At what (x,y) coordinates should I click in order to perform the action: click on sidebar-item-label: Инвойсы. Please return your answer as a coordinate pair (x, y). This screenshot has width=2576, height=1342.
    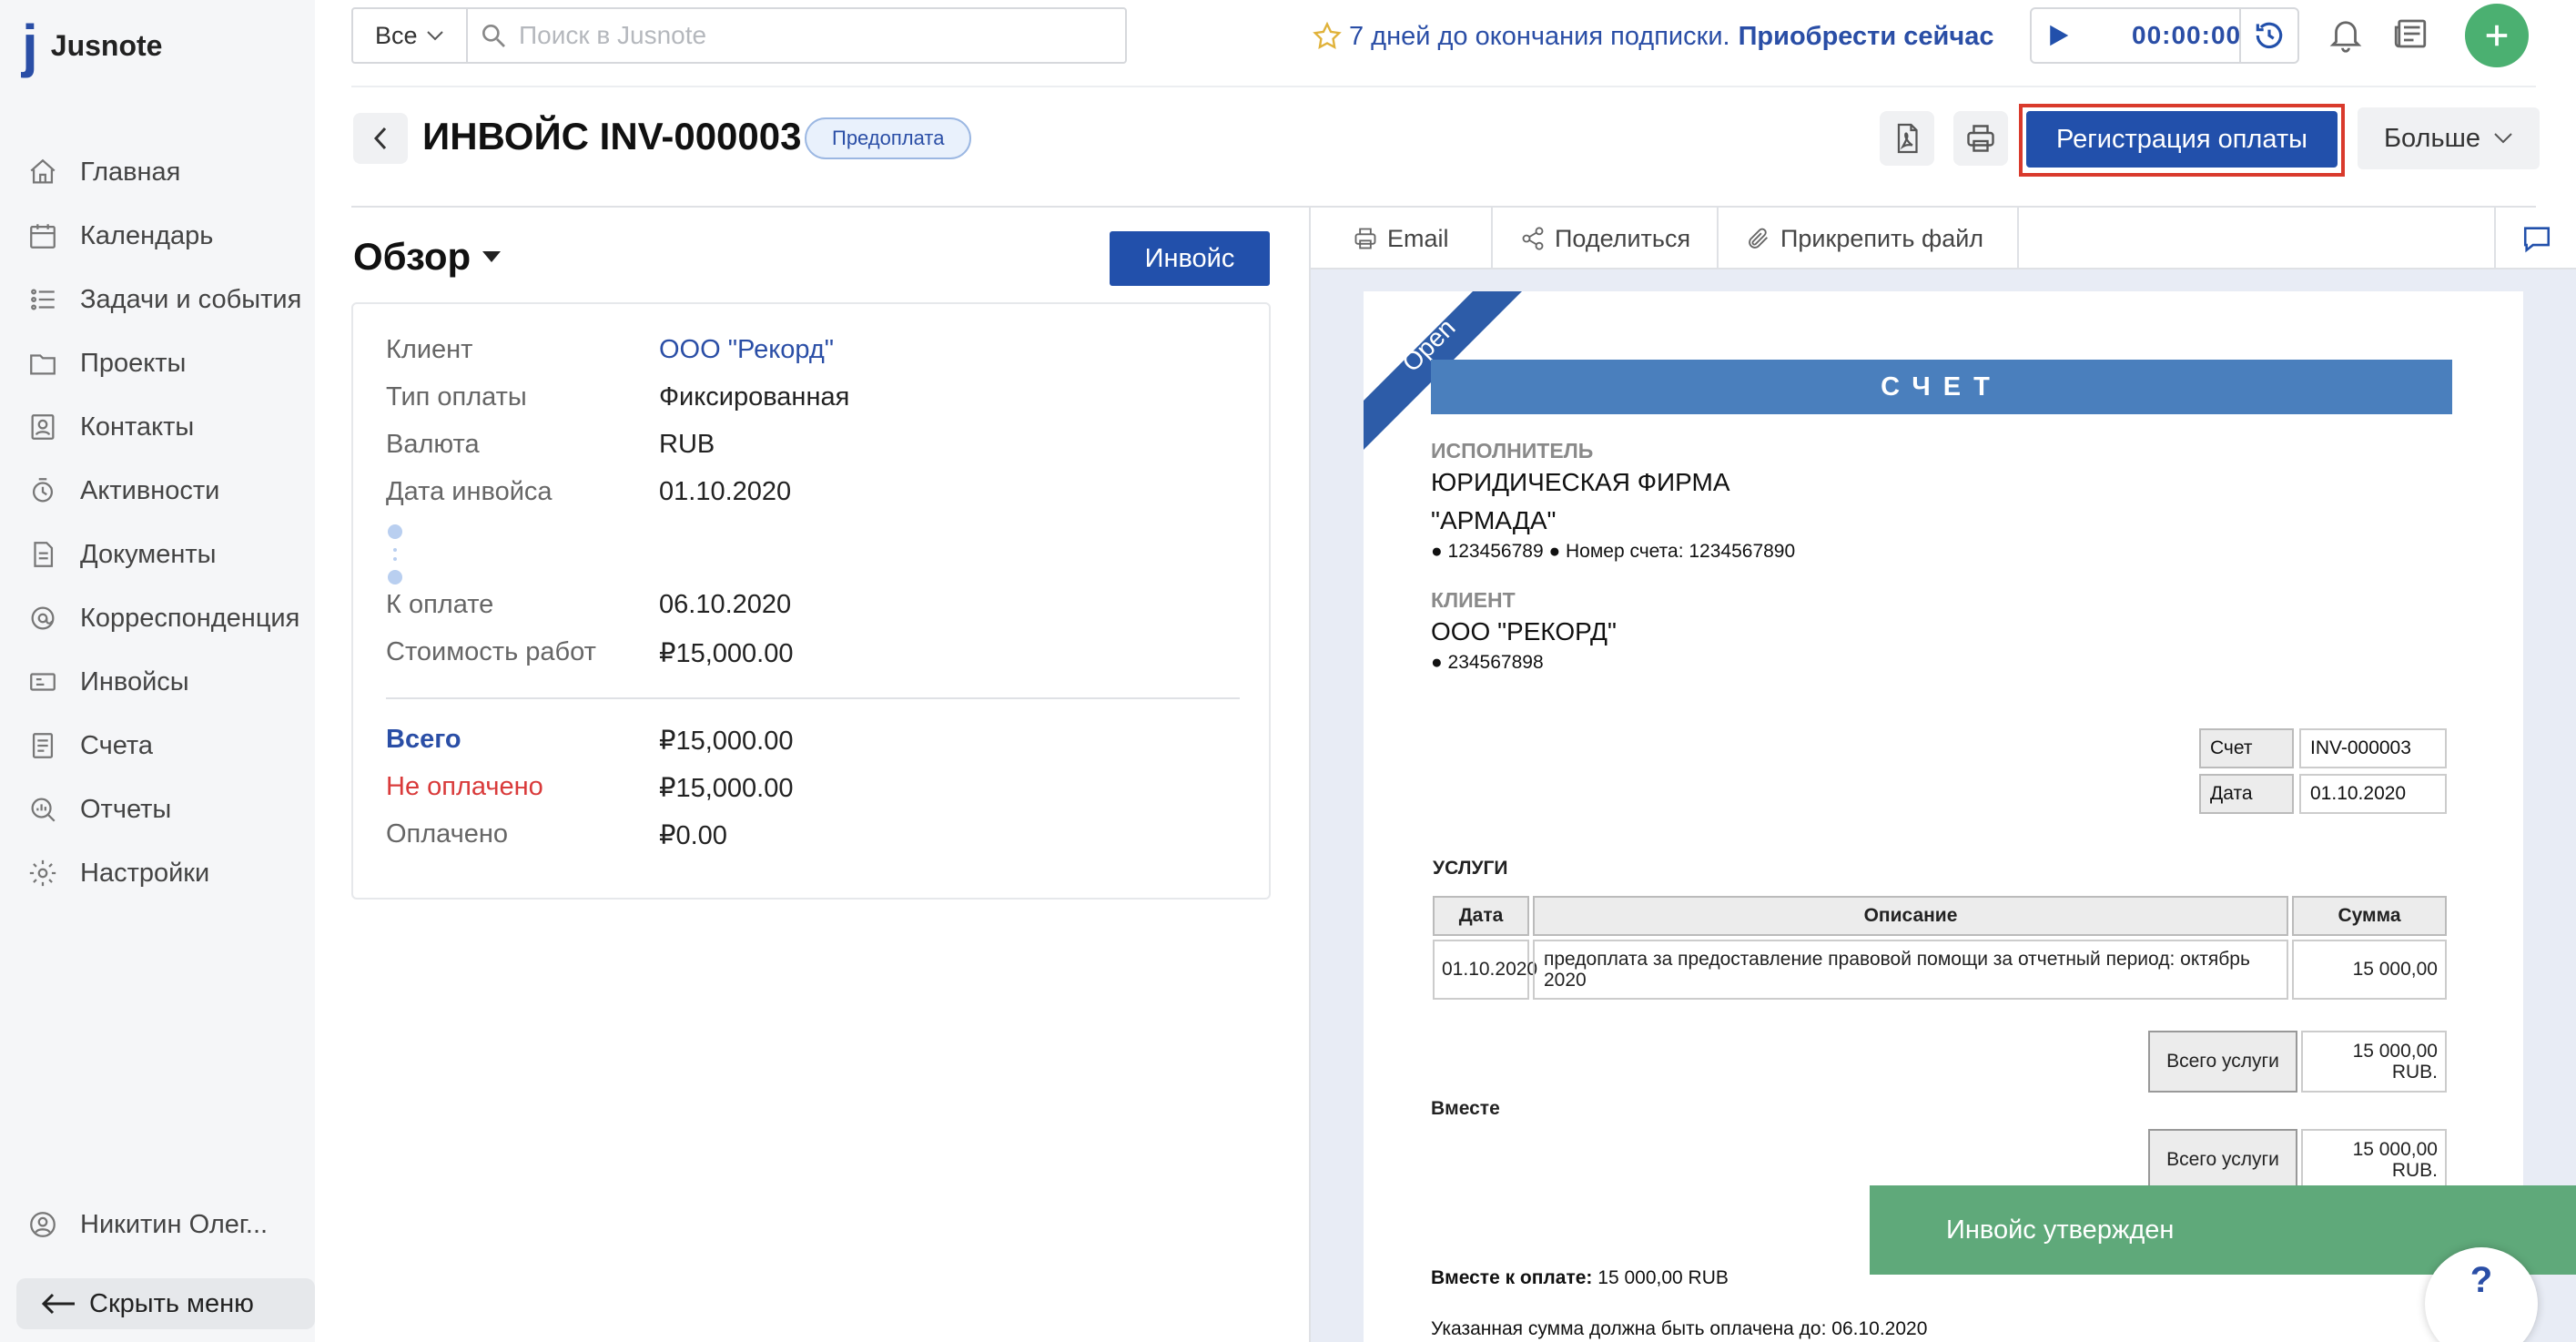
    Looking at the image, I should click on (134, 681).